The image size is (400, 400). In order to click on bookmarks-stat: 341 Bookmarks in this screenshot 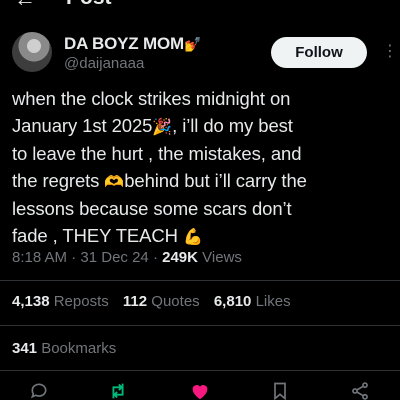, I will do `click(64, 348)`.